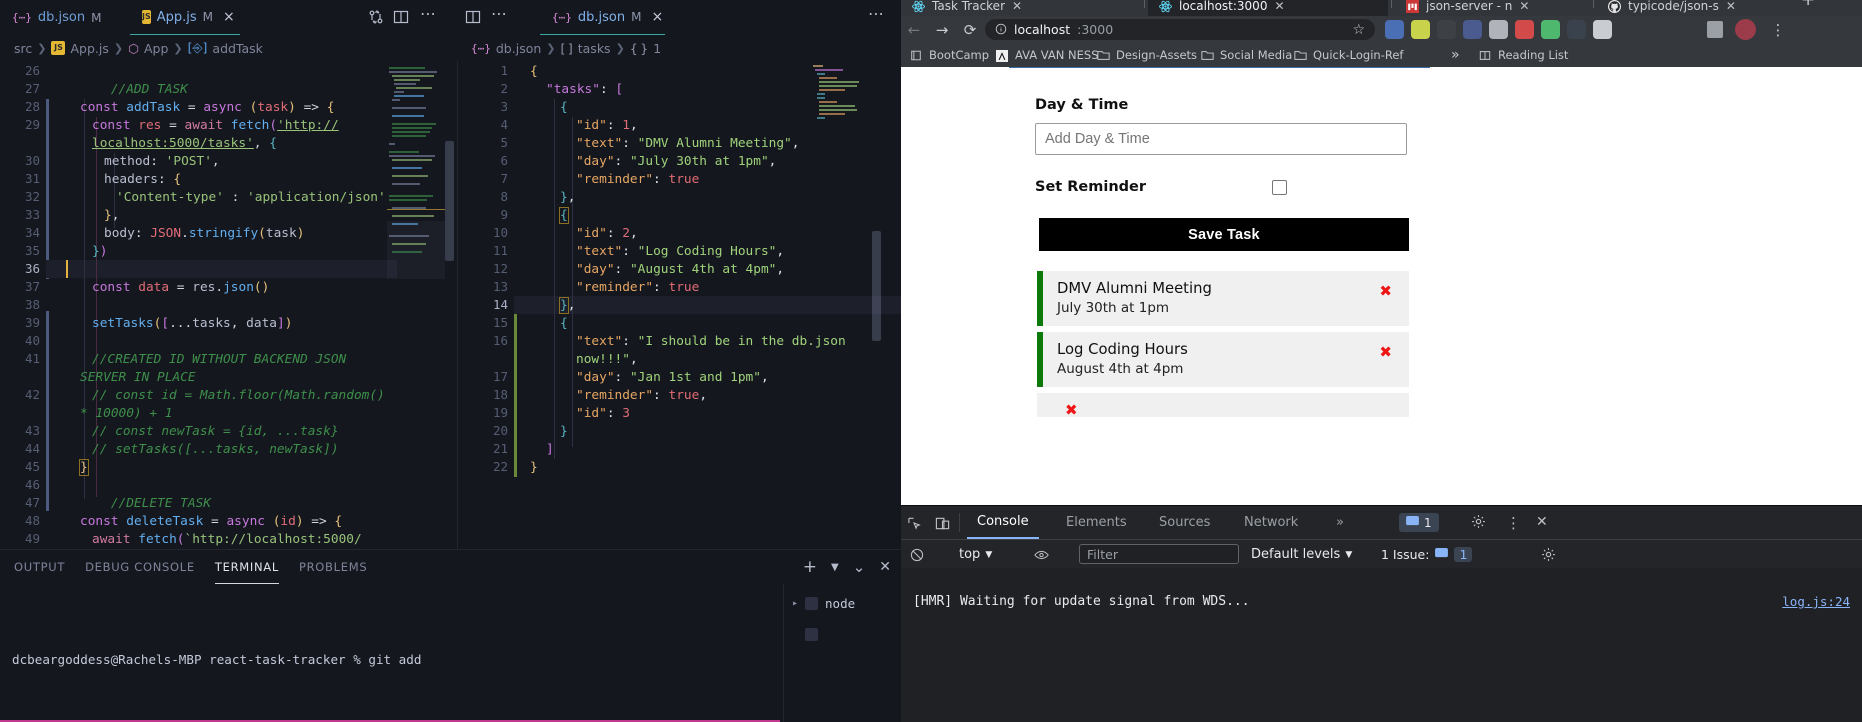 The height and width of the screenshot is (722, 1862). Describe the element at coordinates (1358, 30) in the screenshot. I see `bookmark-star-icon: ☆` at that location.